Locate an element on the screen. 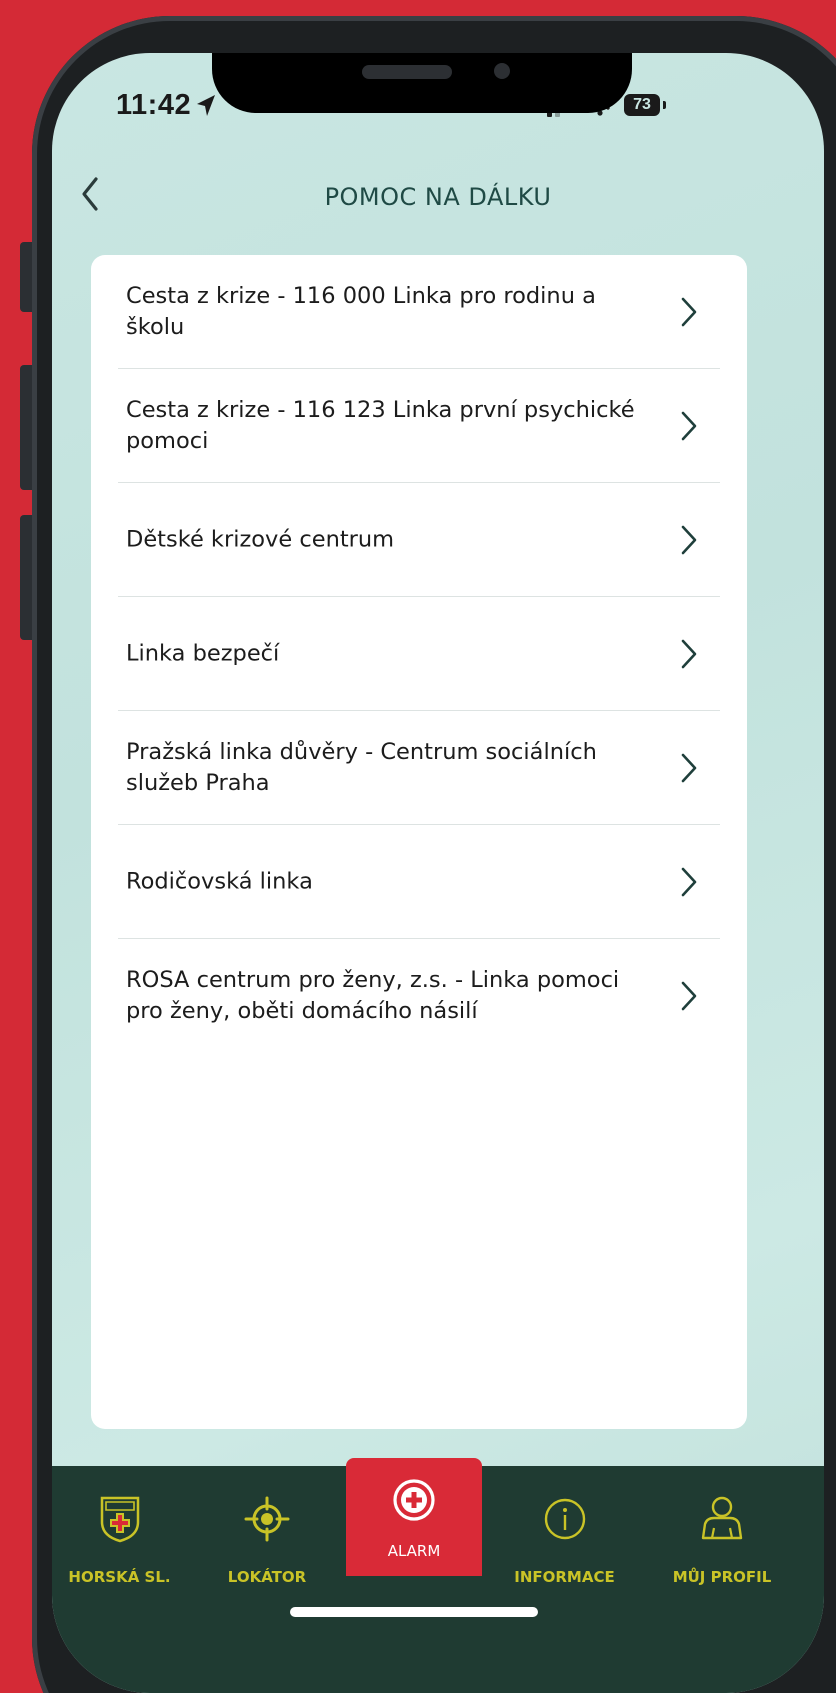  page-title: POMOC NA DÁLKU is located at coordinates (438, 197).